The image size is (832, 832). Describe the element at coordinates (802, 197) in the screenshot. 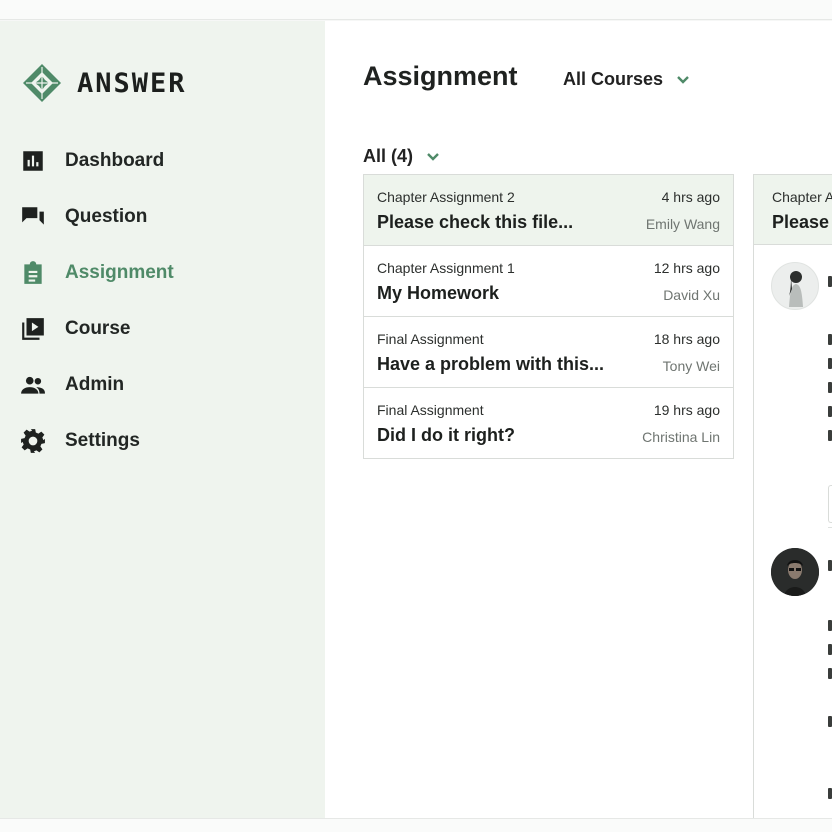

I see `detail-chapter: Chapter A` at that location.